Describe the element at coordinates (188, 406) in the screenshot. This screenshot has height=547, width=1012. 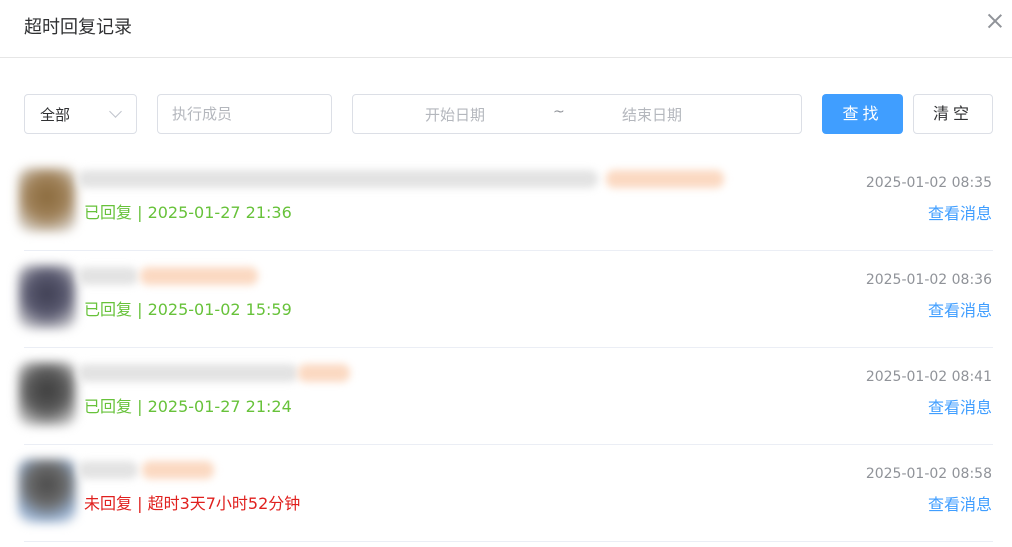
I see `reply-status: 已回复 | 2025-01-27 21:24` at that location.